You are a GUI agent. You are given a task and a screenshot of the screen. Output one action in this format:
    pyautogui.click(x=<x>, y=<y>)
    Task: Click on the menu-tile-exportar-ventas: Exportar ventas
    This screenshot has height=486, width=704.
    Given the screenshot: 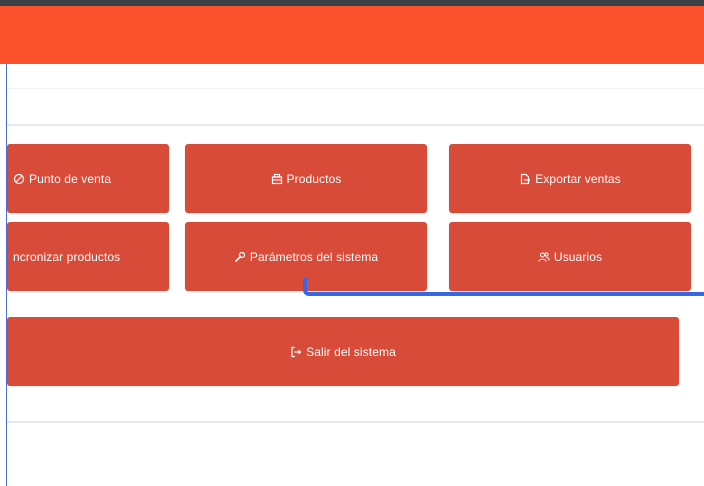 What is the action you would take?
    pyautogui.click(x=570, y=178)
    